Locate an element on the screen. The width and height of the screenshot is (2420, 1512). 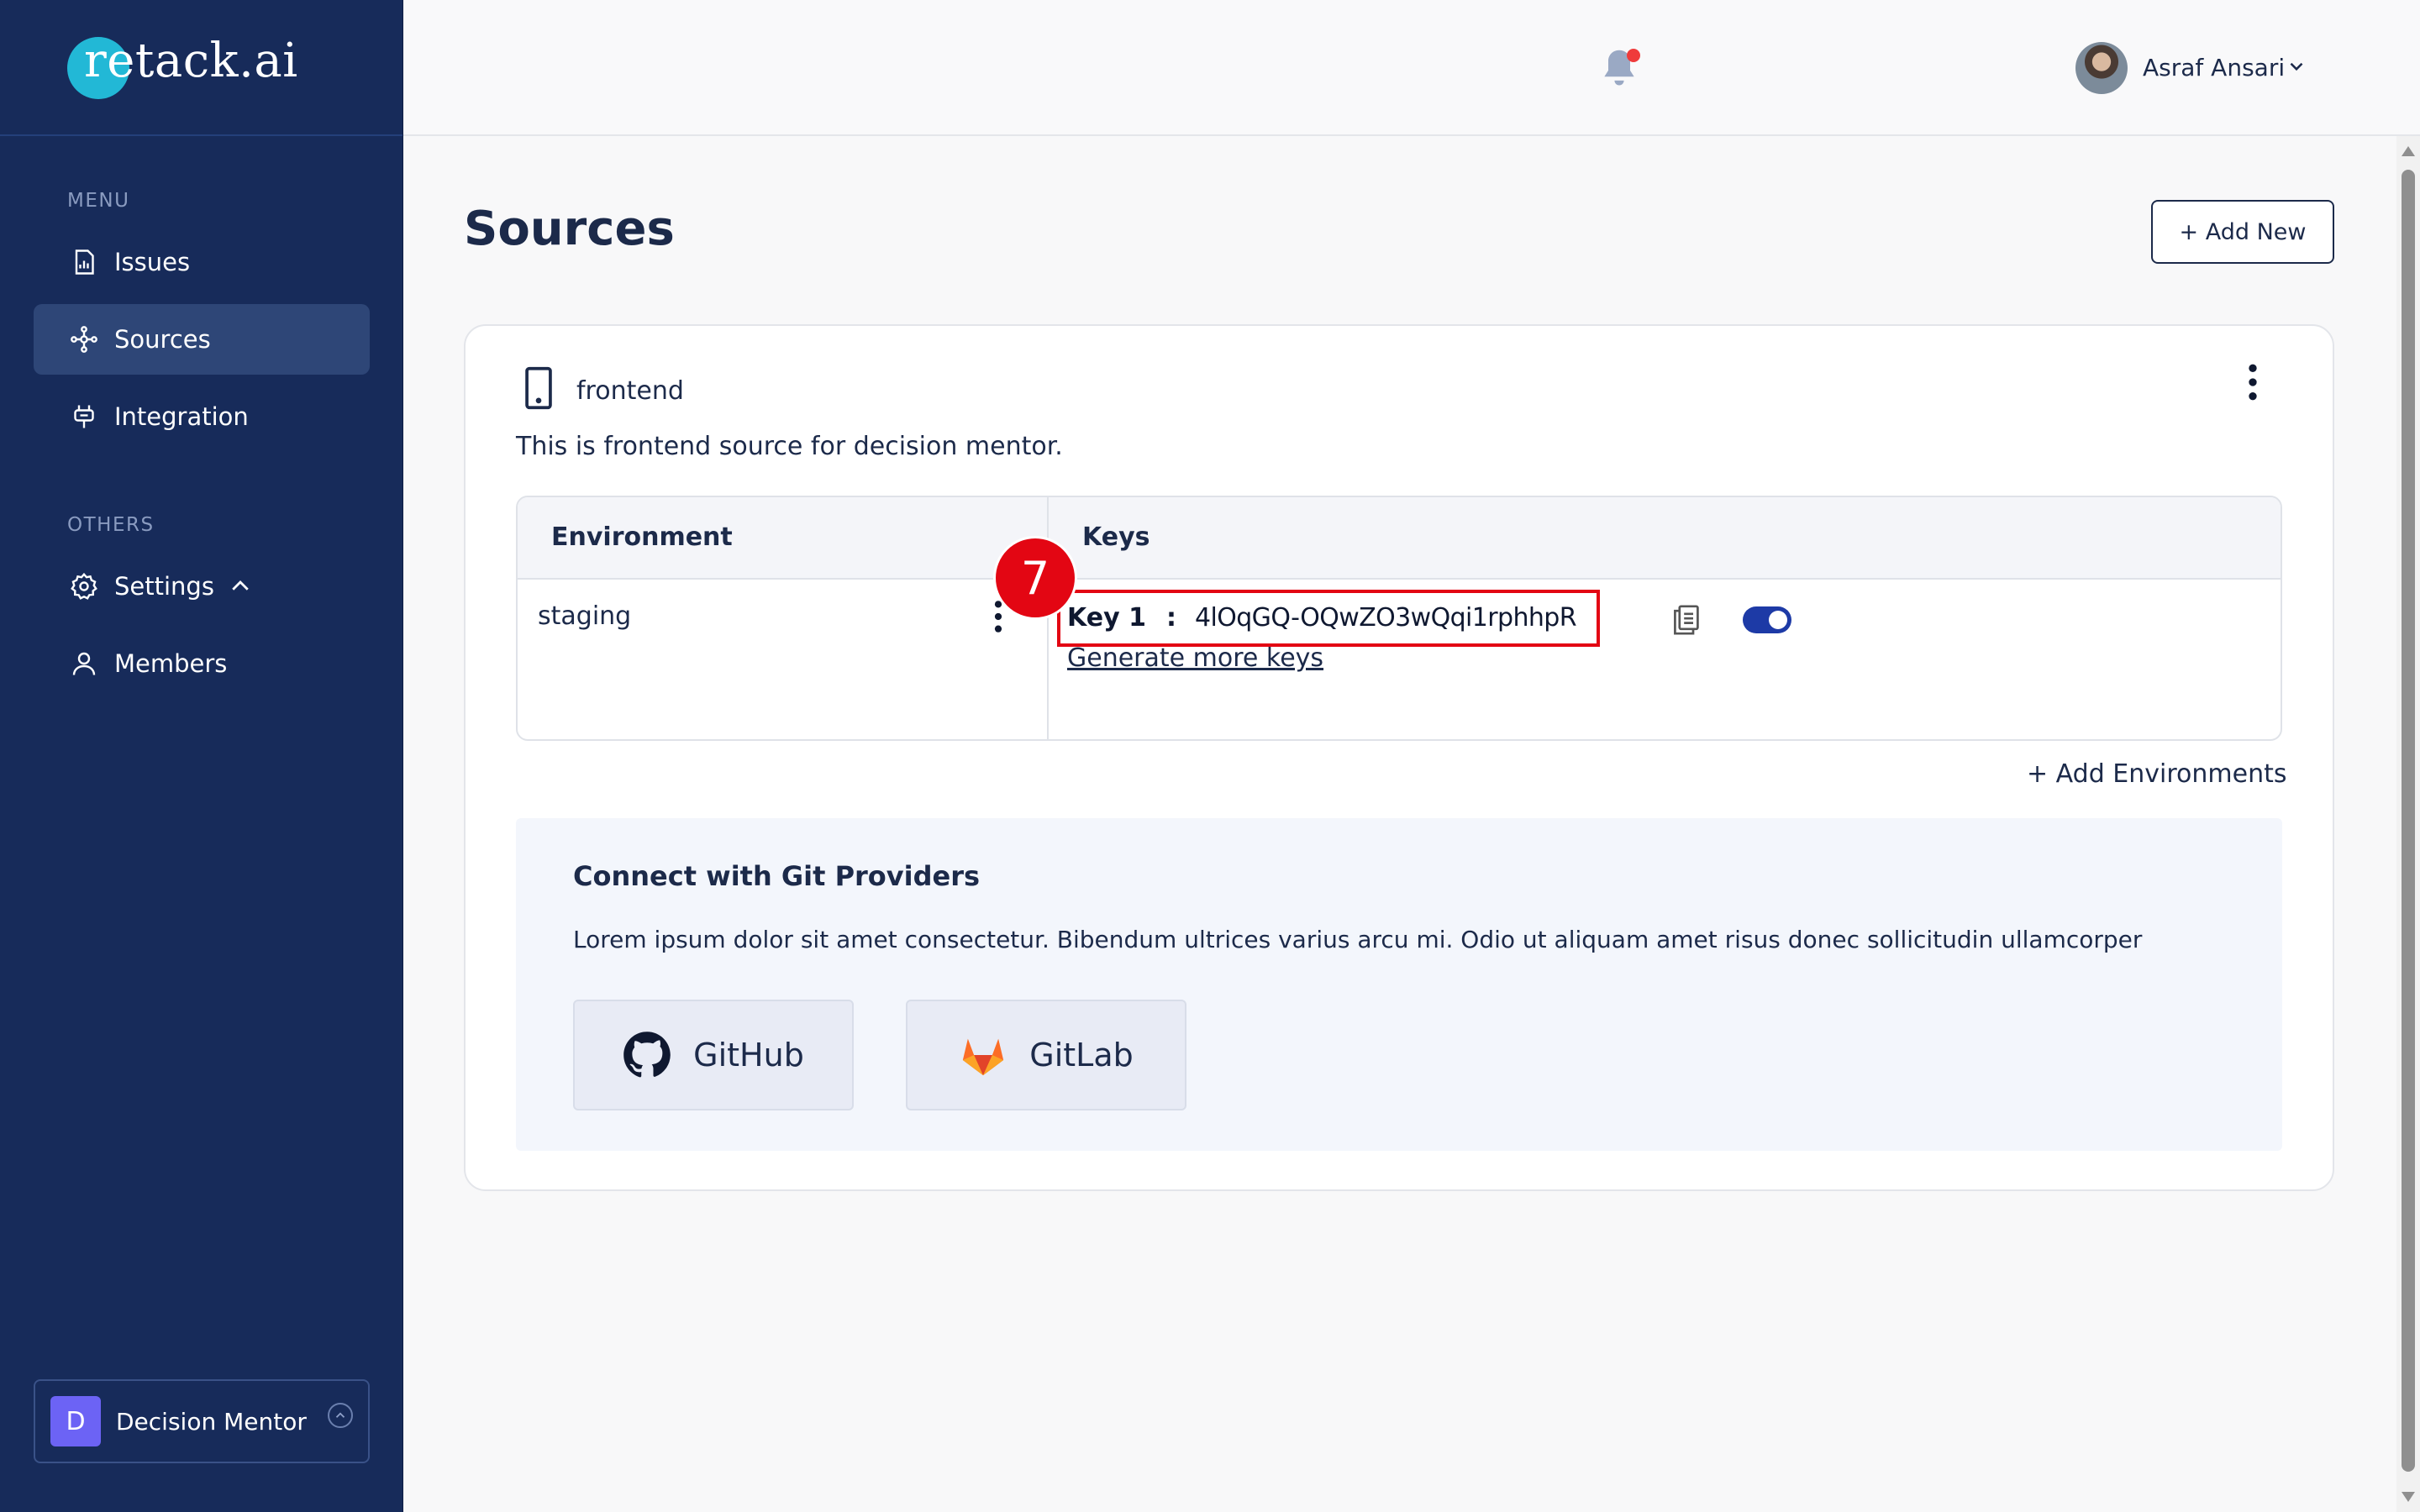
notification-dot is located at coordinates (1633, 55).